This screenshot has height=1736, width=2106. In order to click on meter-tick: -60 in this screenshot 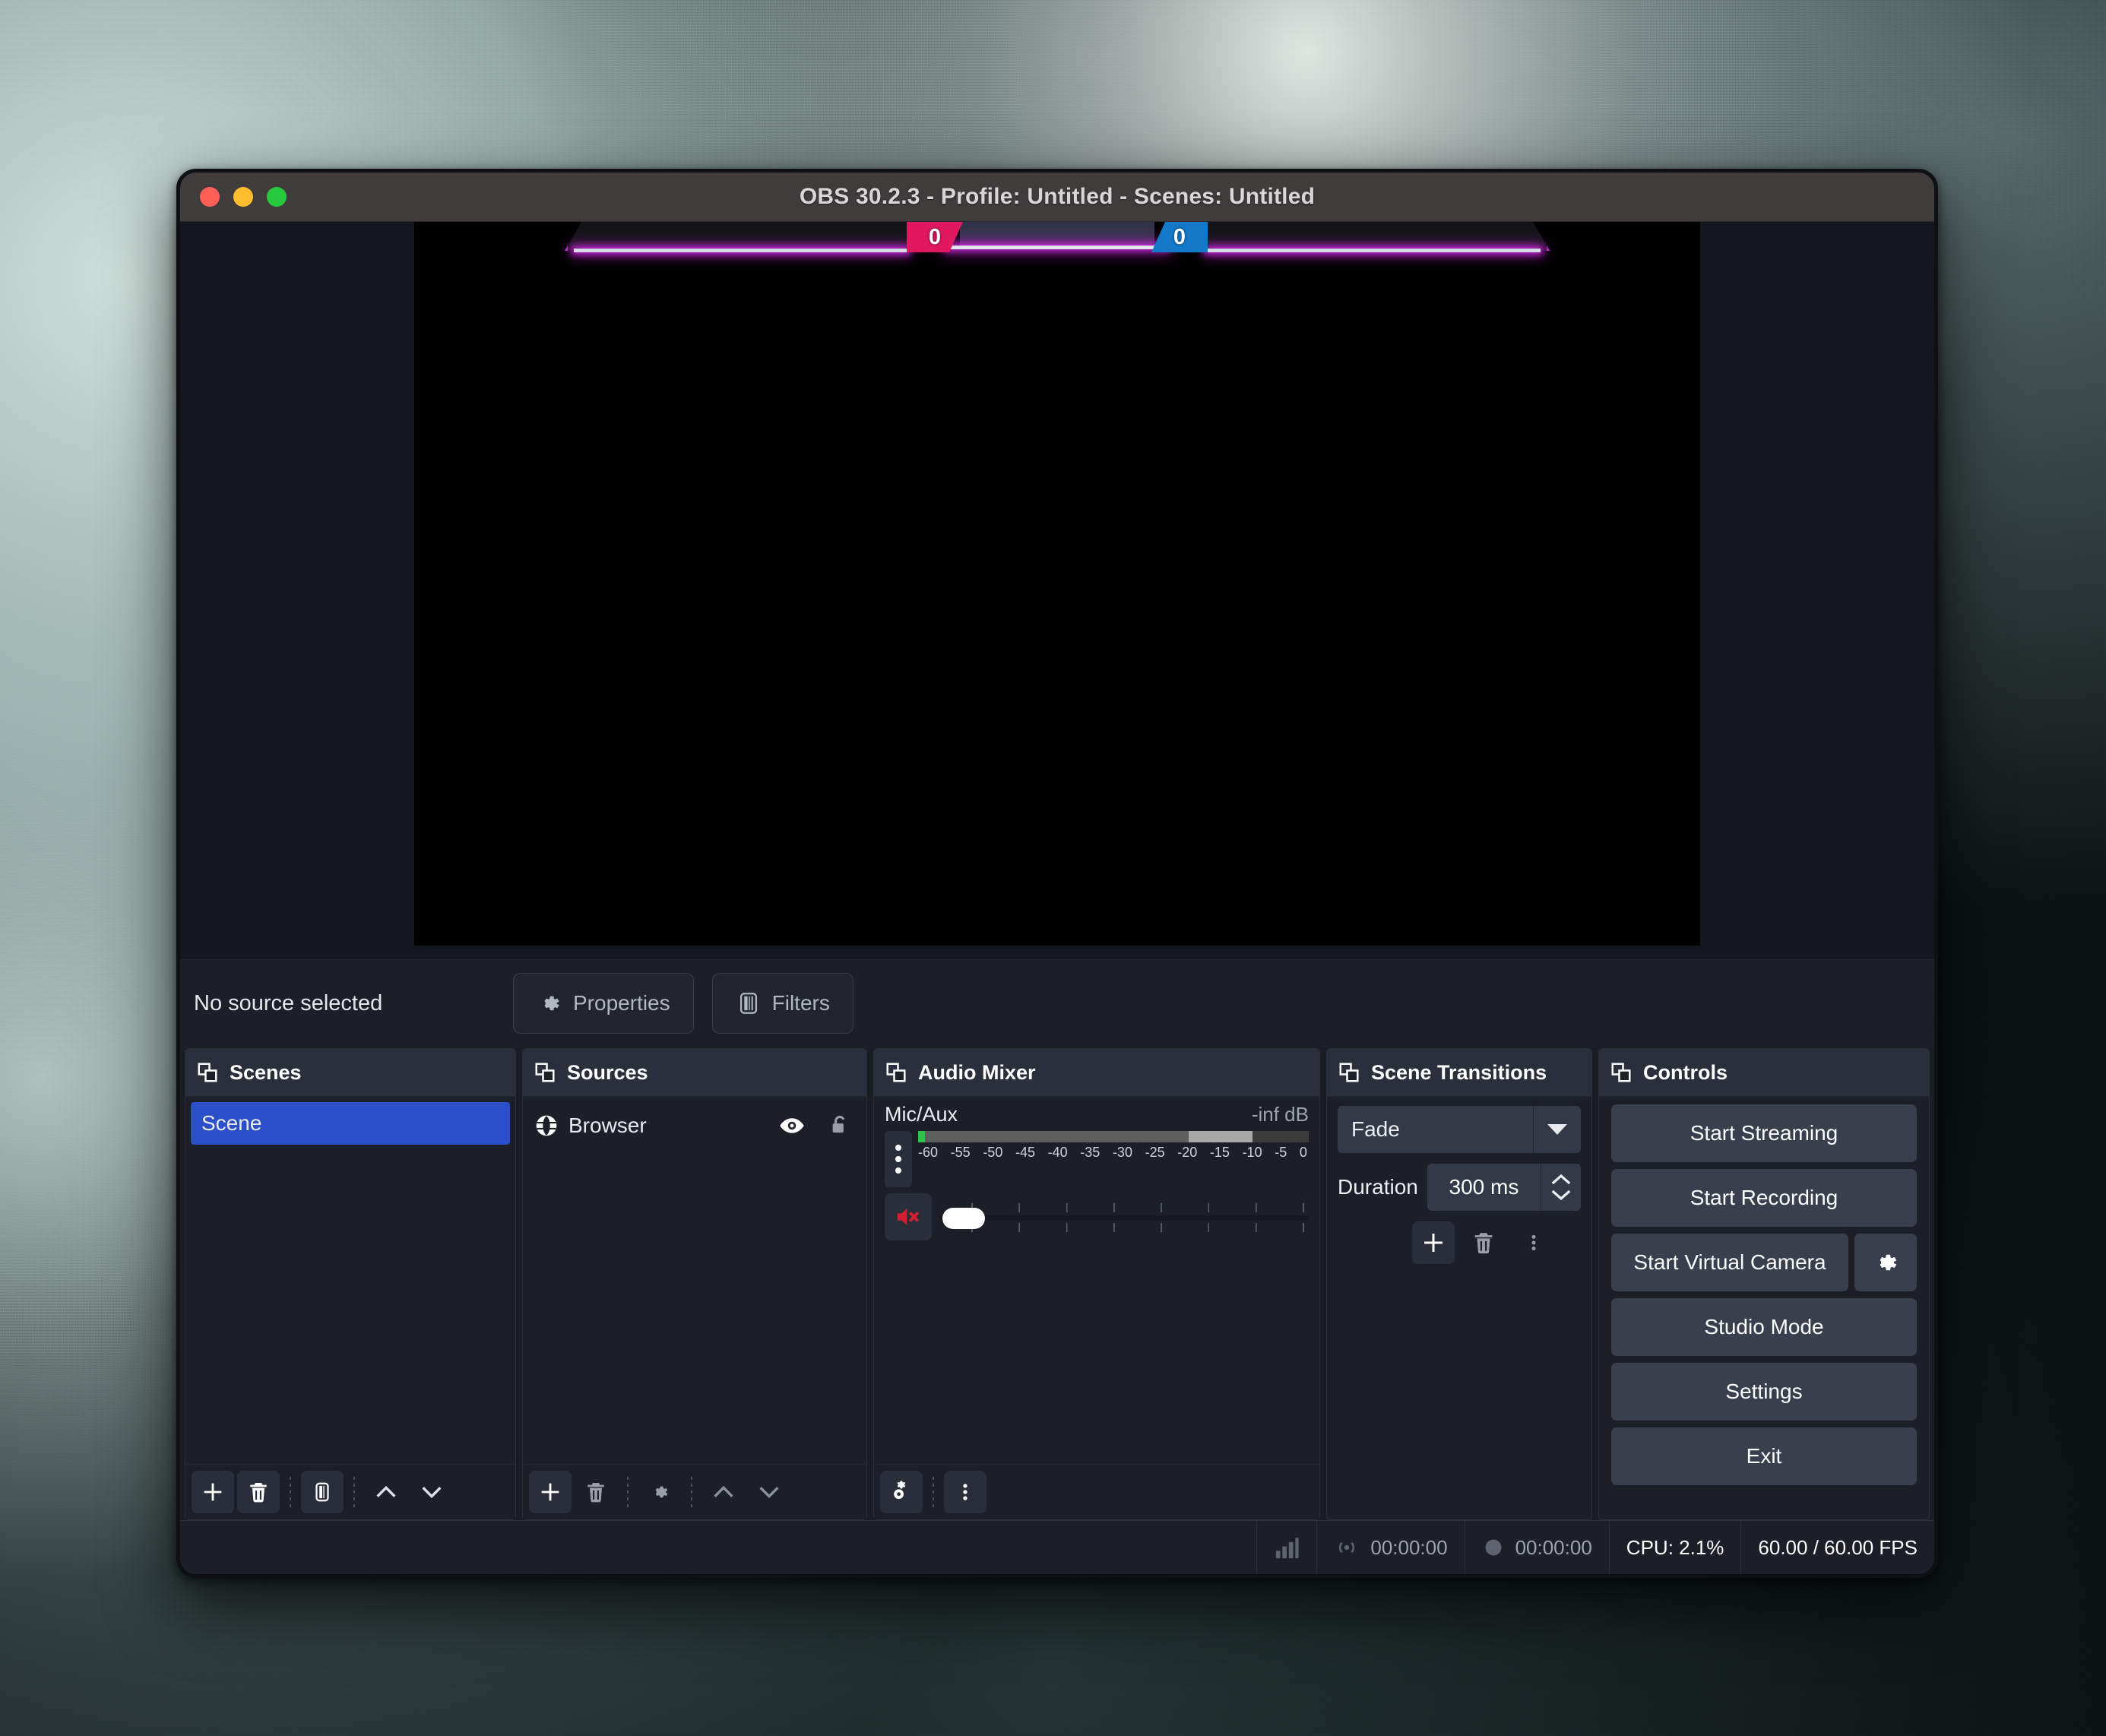, I will do `click(928, 1152)`.